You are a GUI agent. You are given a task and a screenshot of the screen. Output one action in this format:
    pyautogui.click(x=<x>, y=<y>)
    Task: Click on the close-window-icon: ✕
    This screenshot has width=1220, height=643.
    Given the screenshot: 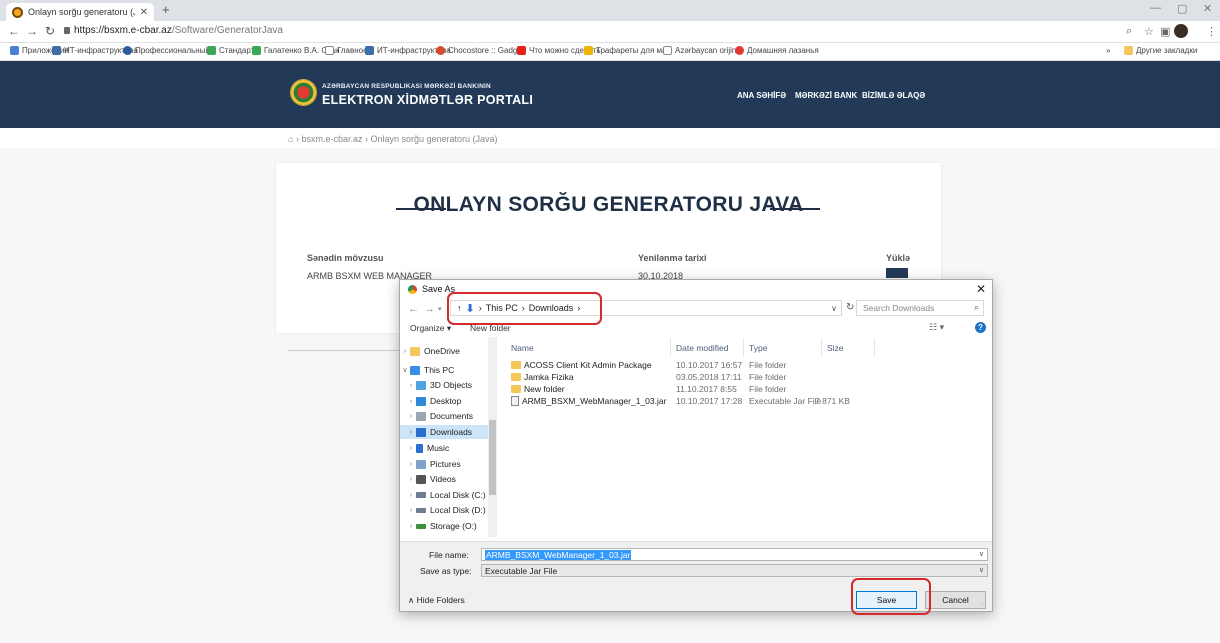 What is the action you would take?
    pyautogui.click(x=1207, y=8)
    